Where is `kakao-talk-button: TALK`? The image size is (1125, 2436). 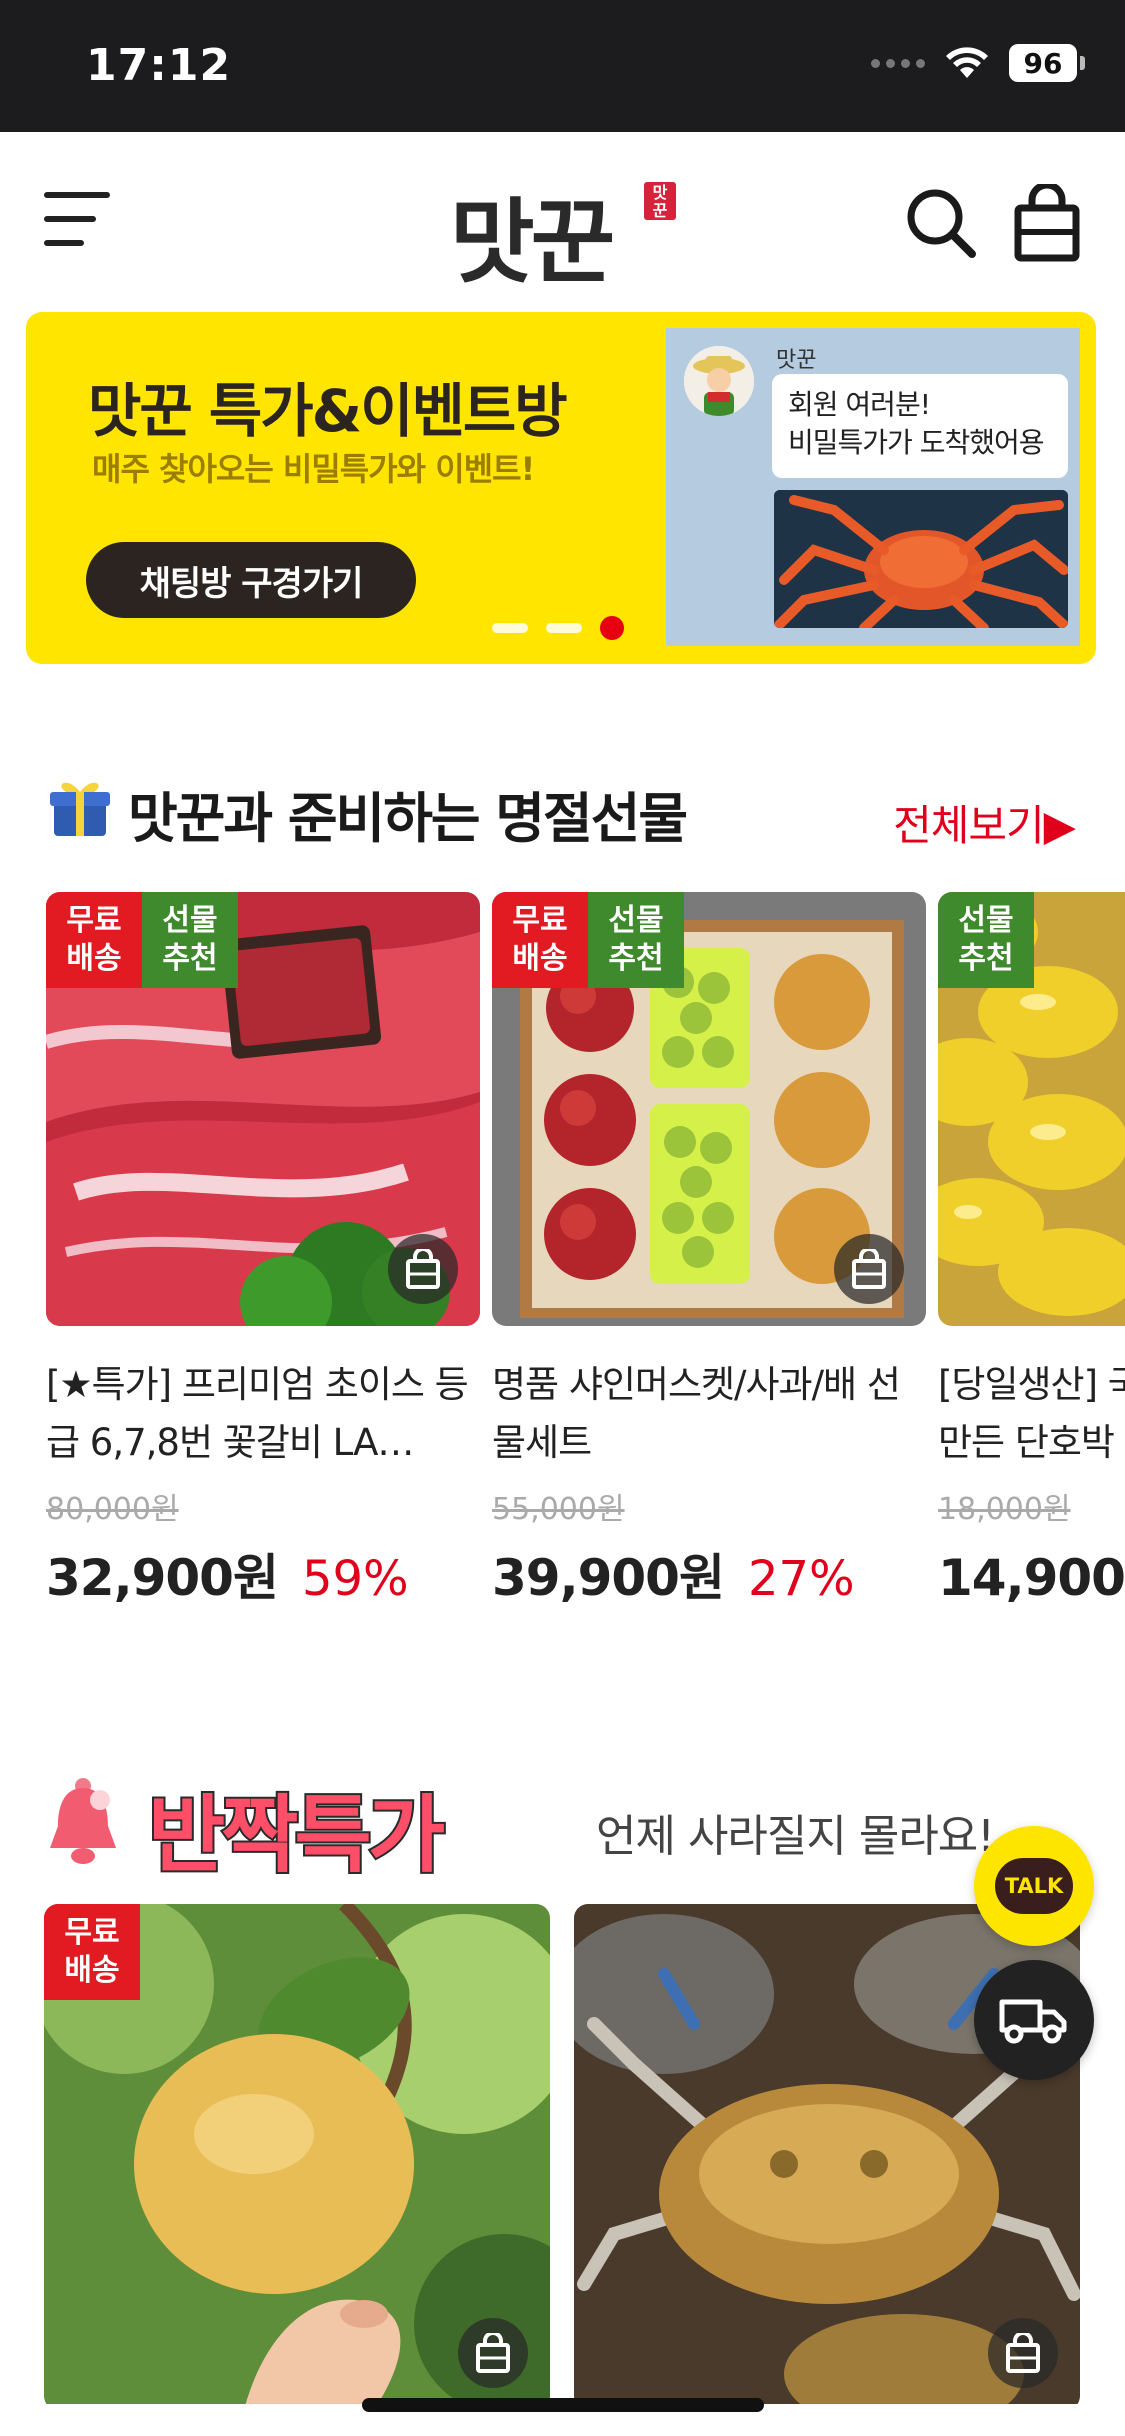 kakao-talk-button: TALK is located at coordinates (1034, 1886).